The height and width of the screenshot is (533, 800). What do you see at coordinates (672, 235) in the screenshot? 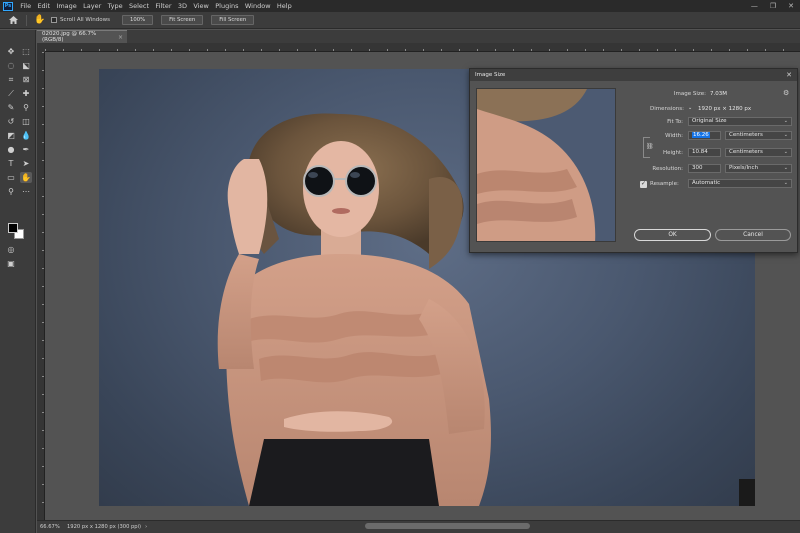
I see `ok-button: OK` at bounding box center [672, 235].